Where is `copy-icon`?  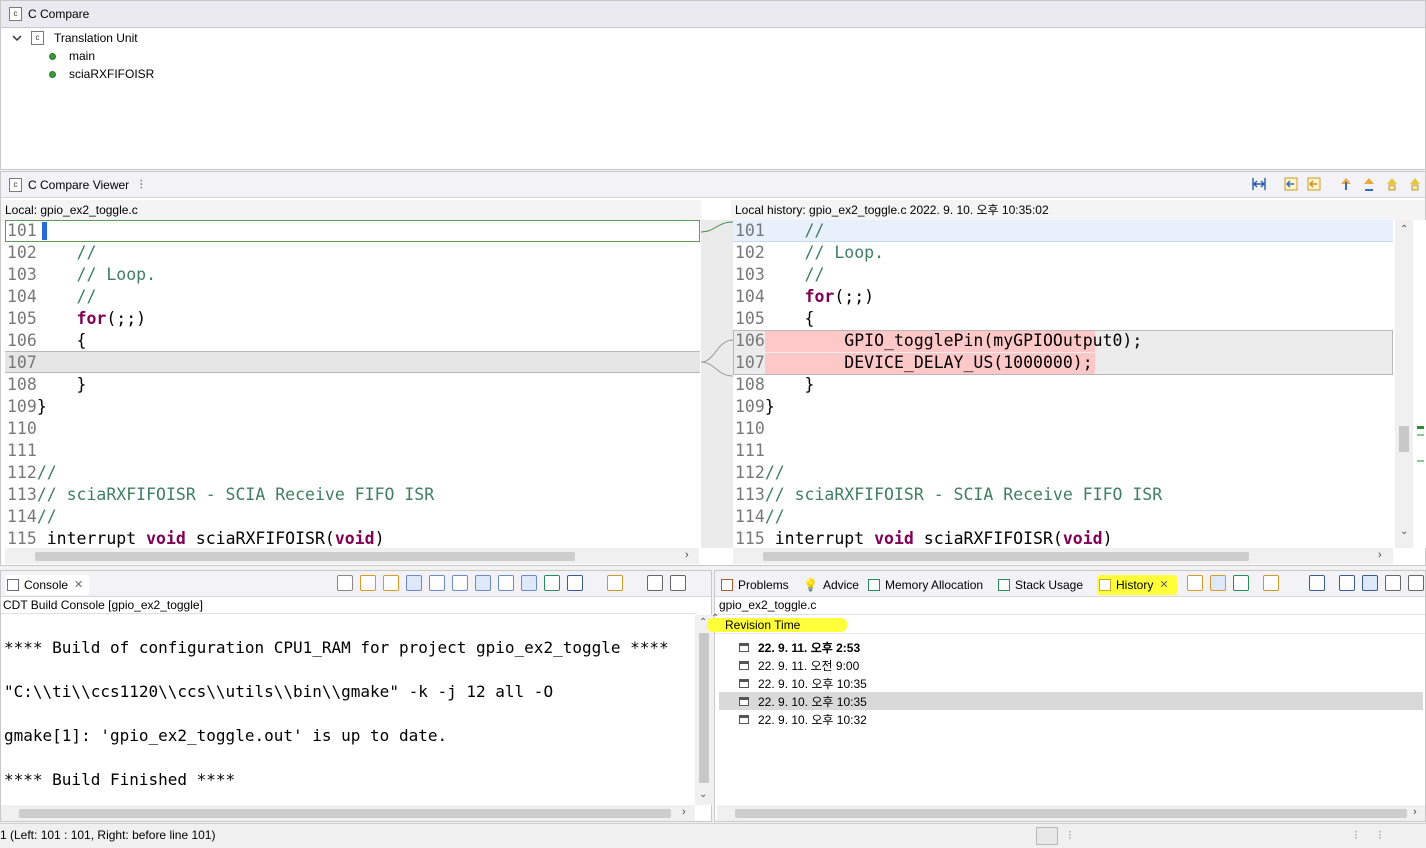 copy-icon is located at coordinates (529, 583).